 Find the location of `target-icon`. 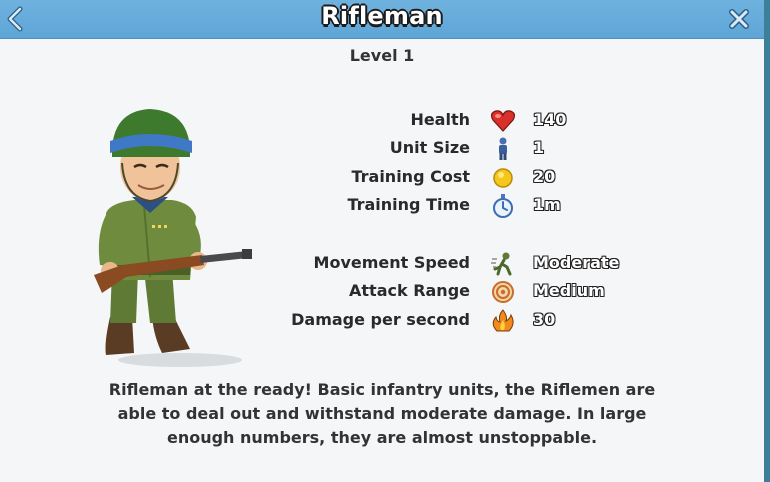

target-icon is located at coordinates (503, 292).